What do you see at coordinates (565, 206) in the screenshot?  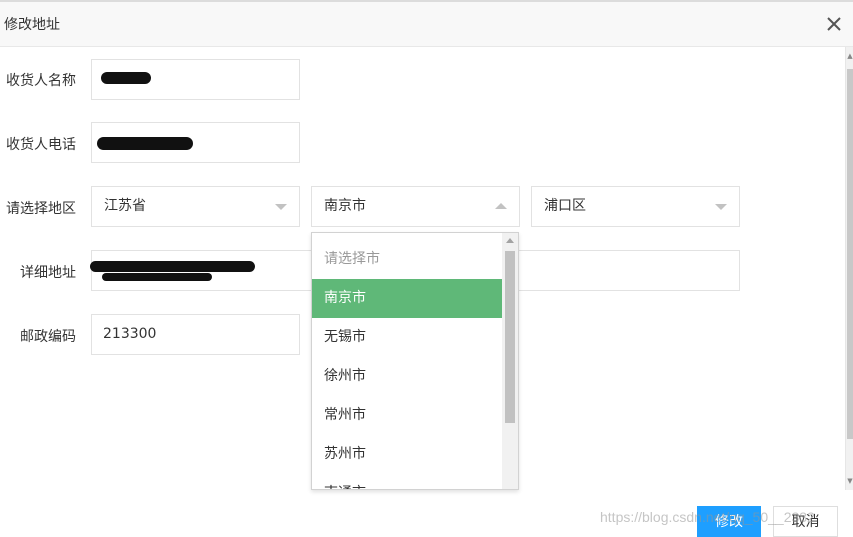 I see `district-value: 浦口区` at bounding box center [565, 206].